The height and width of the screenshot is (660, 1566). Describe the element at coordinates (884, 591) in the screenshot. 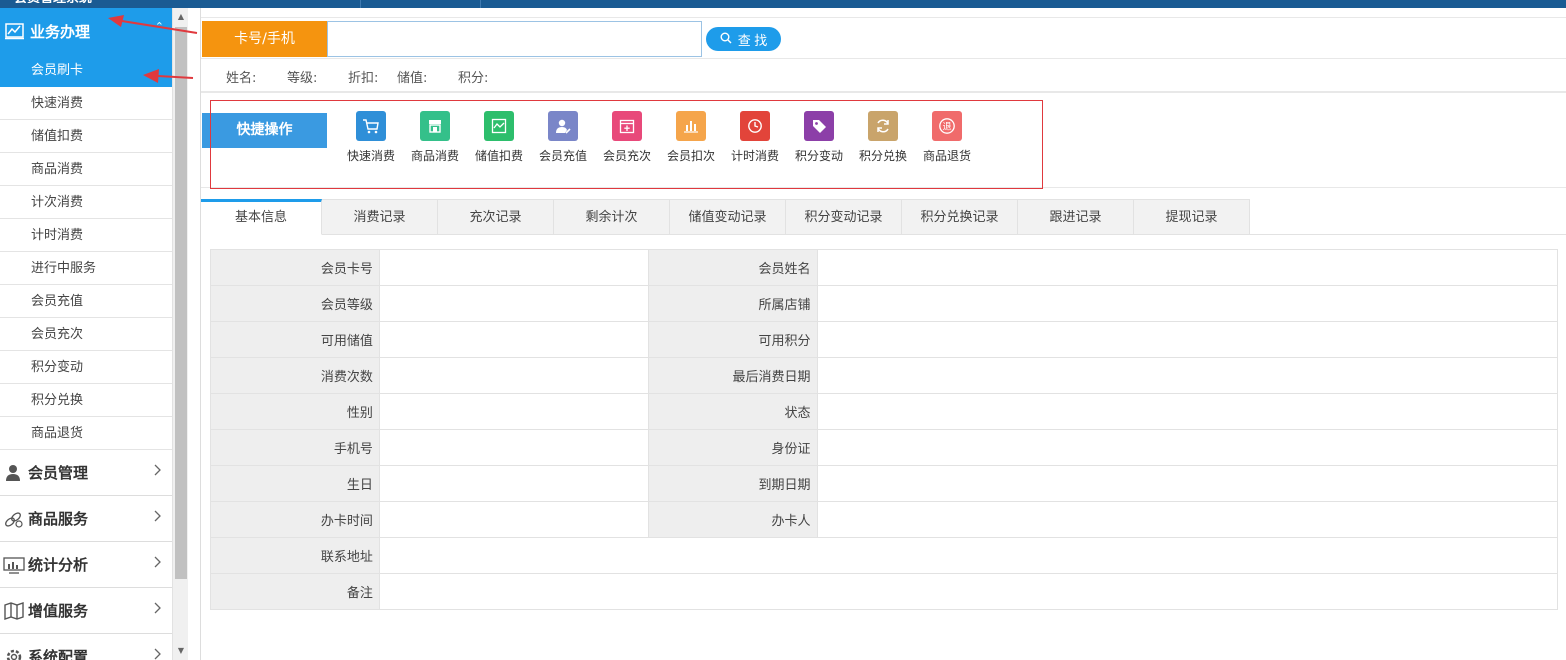

I see `table-row: 备注` at that location.